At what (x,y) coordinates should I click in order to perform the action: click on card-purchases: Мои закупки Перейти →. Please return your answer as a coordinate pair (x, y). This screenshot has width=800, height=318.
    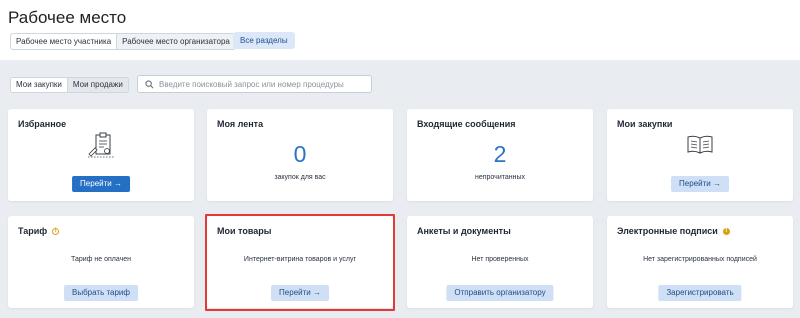
    Looking at the image, I should click on (700, 155).